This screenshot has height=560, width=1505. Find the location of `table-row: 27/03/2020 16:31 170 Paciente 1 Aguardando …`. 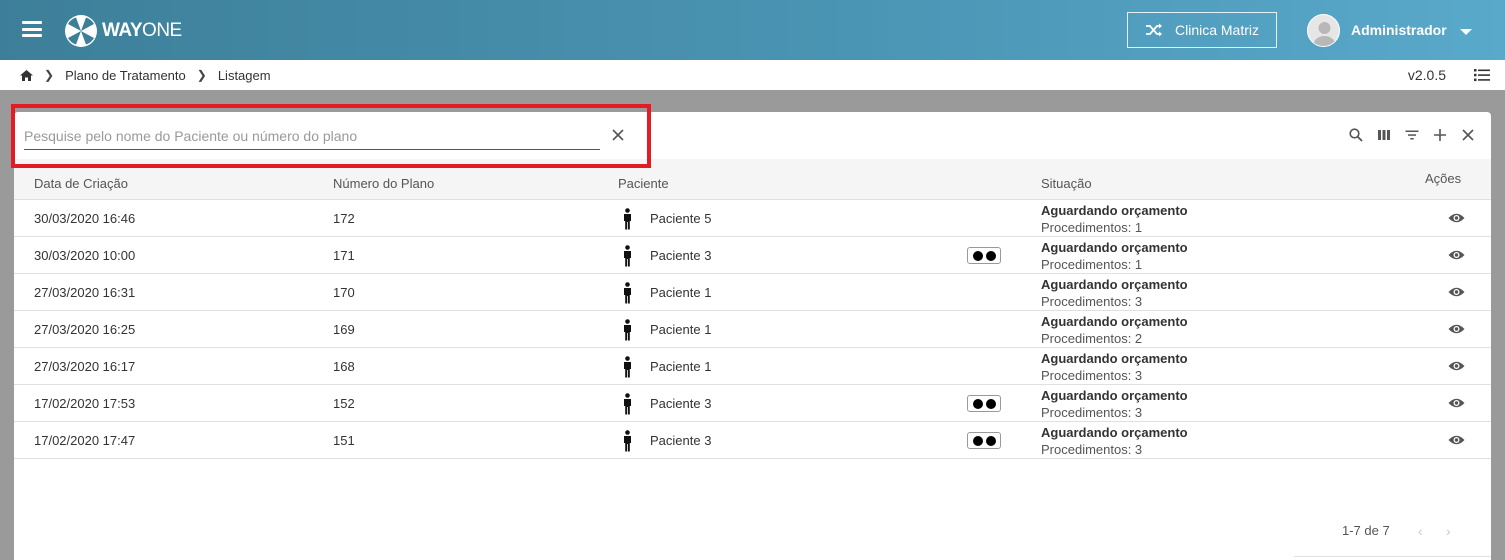

table-row: 27/03/2020 16:31 170 Paciente 1 Aguardando … is located at coordinates (752, 292).